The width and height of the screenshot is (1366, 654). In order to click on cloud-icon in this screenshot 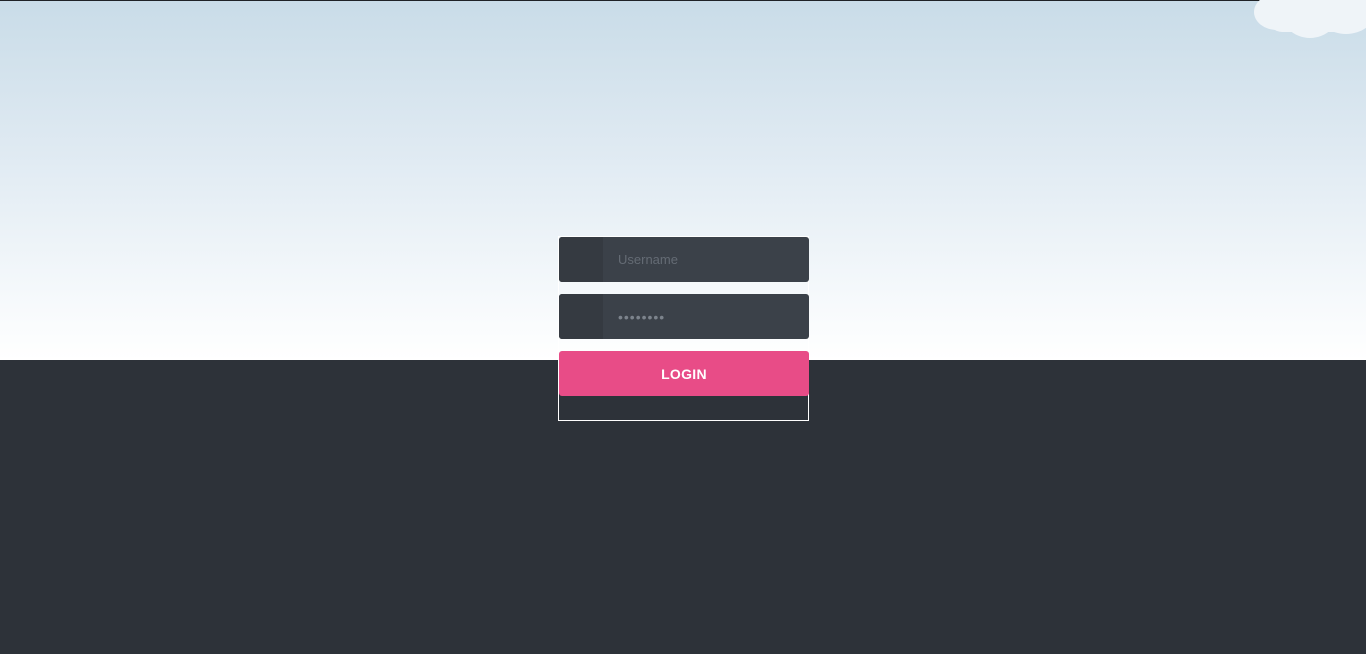, I will do `click(1308, 20)`.